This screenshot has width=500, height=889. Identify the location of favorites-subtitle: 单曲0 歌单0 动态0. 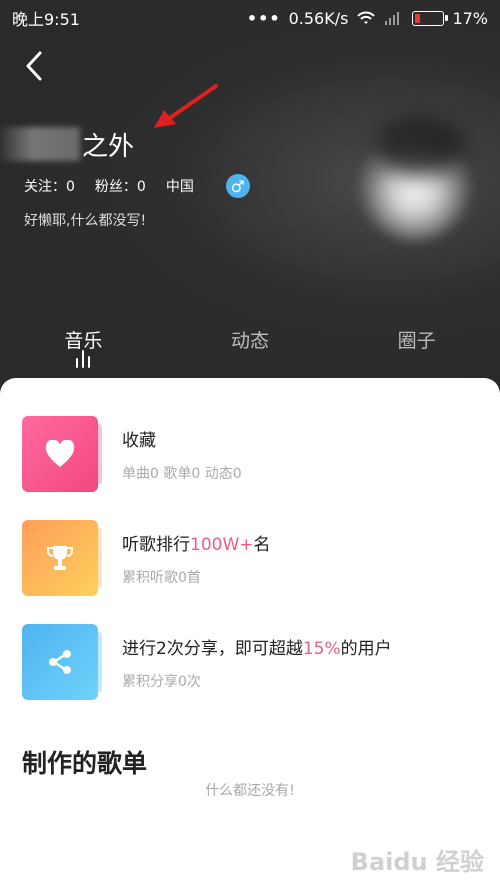
(182, 473).